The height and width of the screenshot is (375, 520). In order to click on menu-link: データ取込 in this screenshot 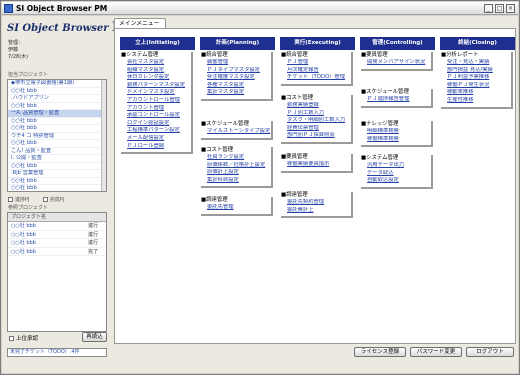, I will do `click(396, 174)`.